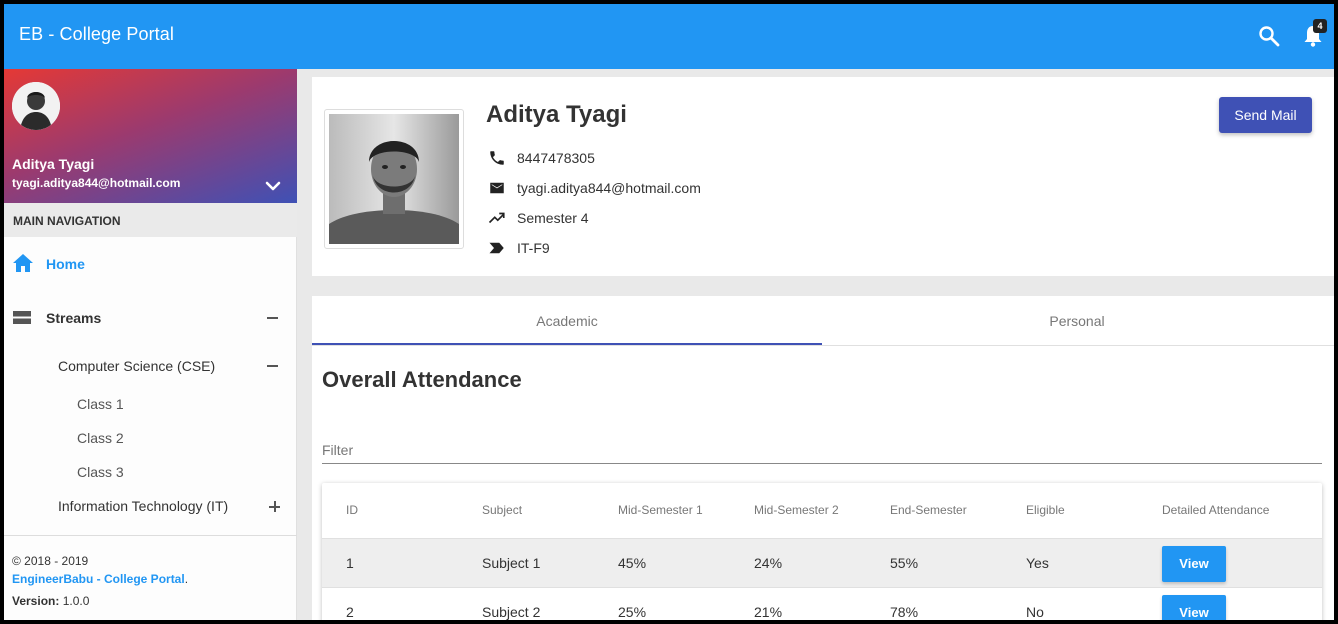  What do you see at coordinates (496, 218) in the screenshot?
I see `trending-up-icon` at bounding box center [496, 218].